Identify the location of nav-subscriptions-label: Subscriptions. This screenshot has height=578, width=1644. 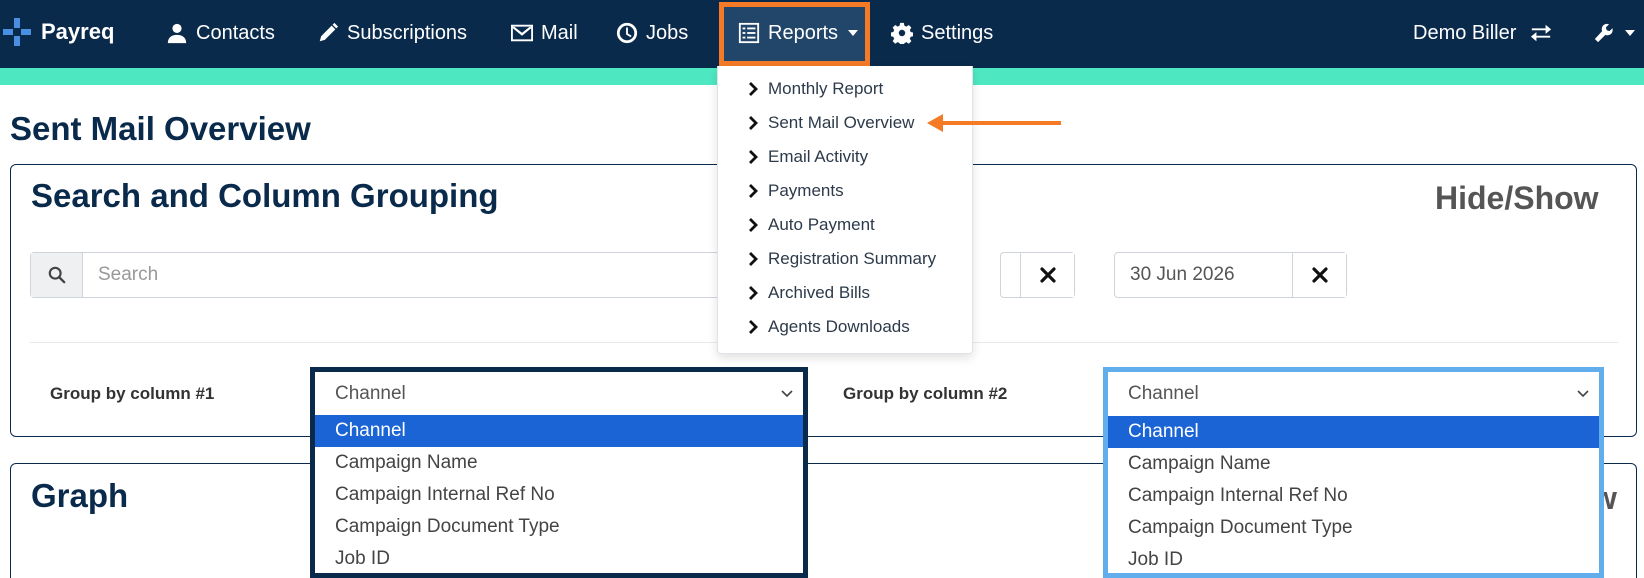
(407, 32).